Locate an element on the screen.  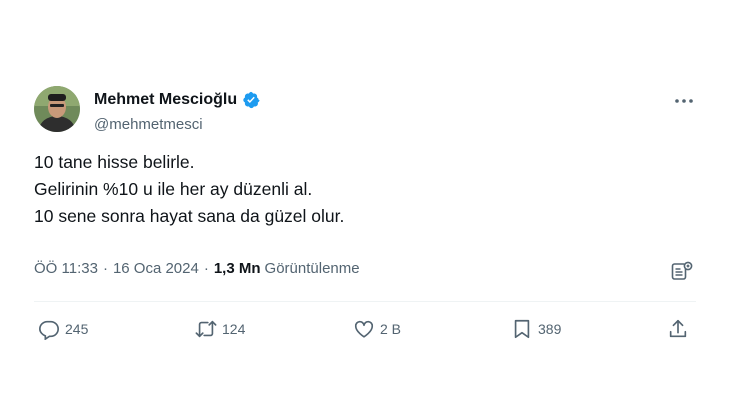
bookmark-button: 389 is located at coordinates (536, 329).